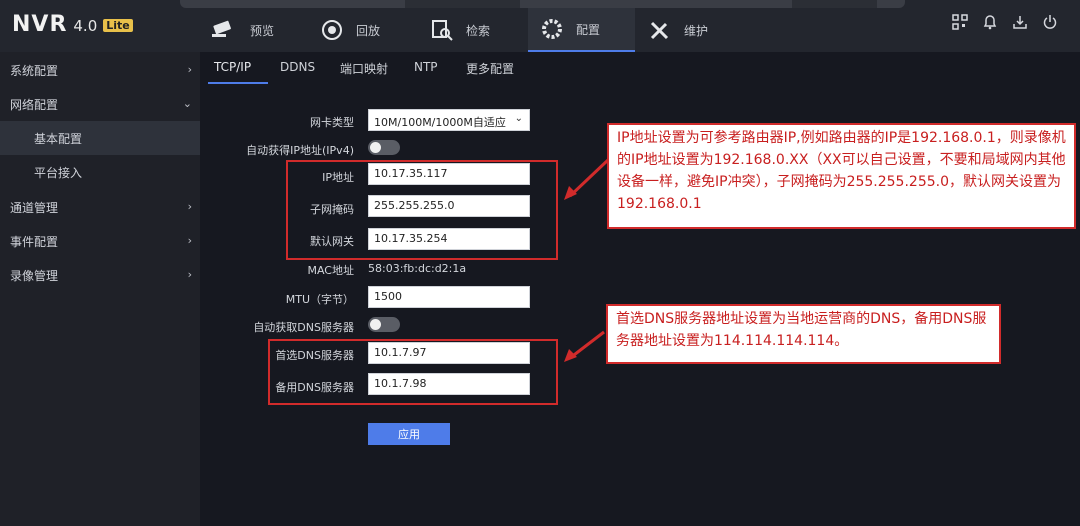  What do you see at coordinates (413, 372) in the screenshot?
I see `highlight-box-dns` at bounding box center [413, 372].